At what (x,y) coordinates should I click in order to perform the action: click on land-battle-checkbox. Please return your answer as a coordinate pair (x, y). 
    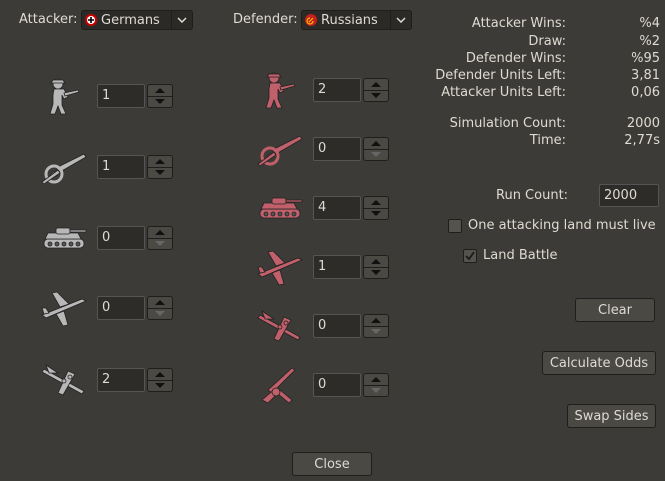
    Looking at the image, I should click on (470, 256).